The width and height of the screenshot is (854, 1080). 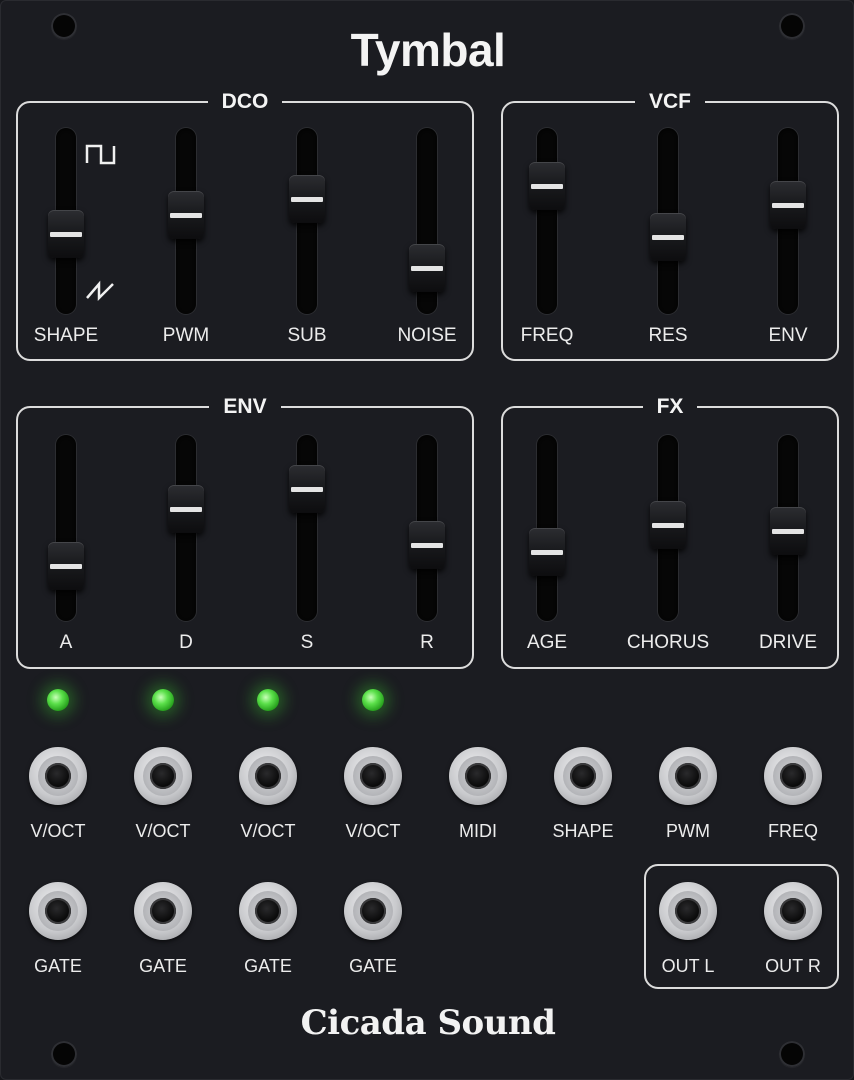 I want to click on slider-sub, so click(x=307, y=221).